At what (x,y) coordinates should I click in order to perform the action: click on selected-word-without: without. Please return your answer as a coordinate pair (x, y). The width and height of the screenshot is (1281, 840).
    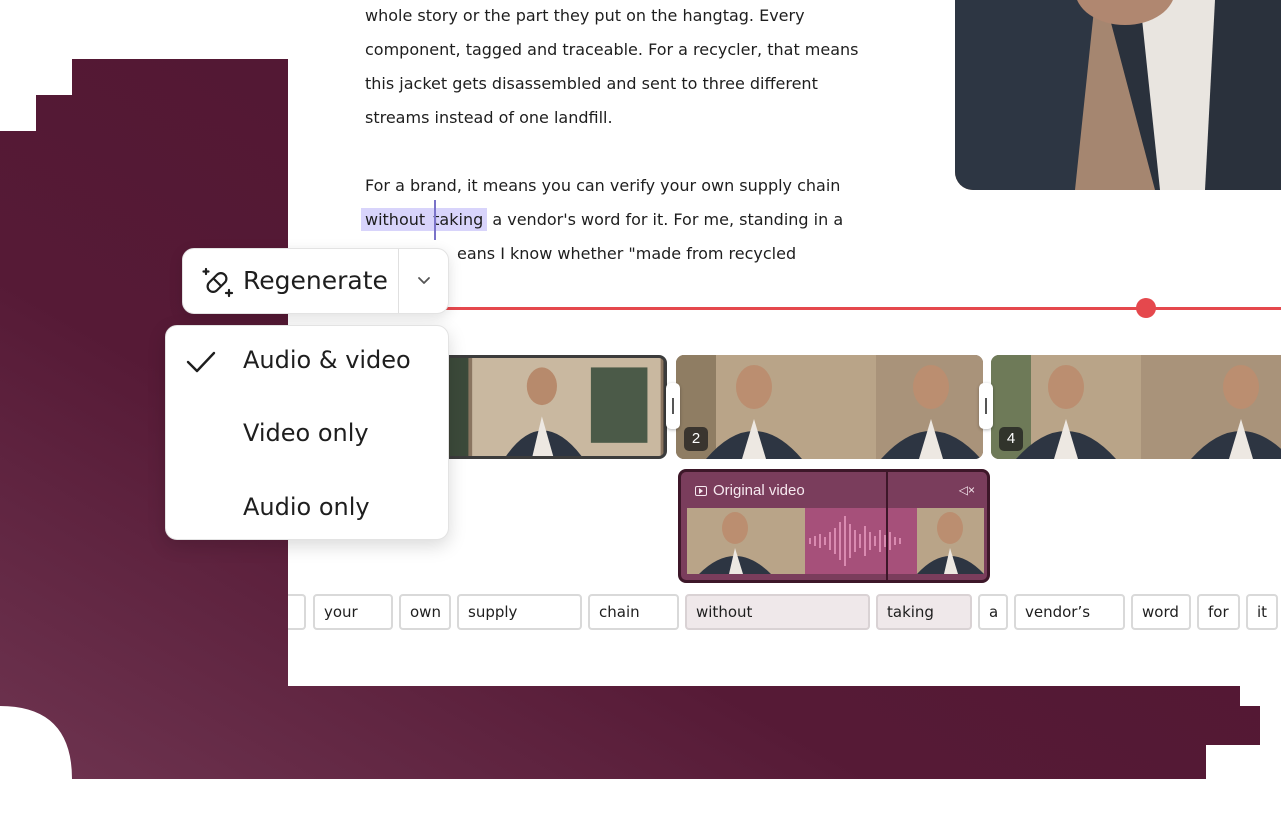
    Looking at the image, I should click on (395, 219).